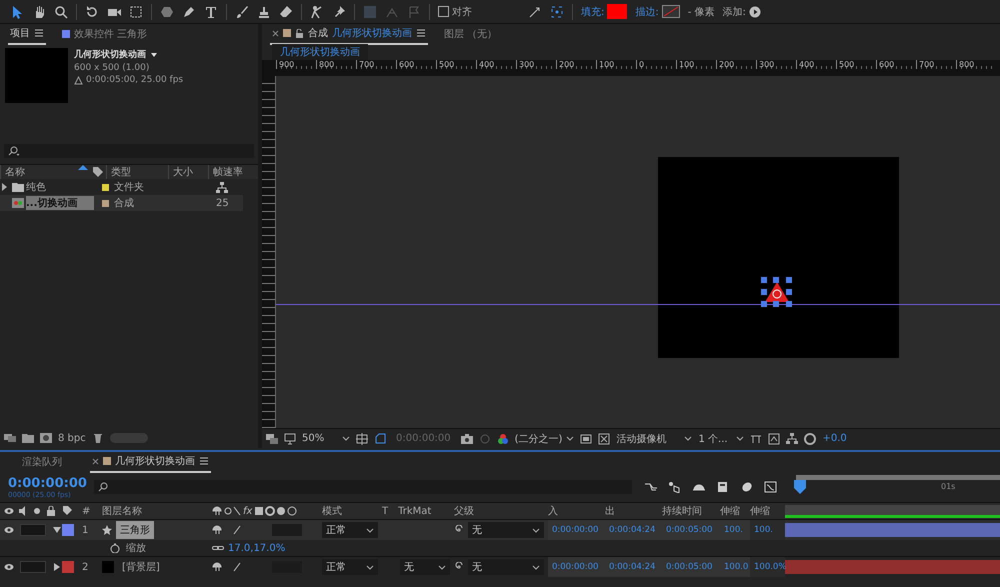 The image size is (1000, 587). Describe the element at coordinates (633, 511) in the screenshot. I see `column-header: 出` at that location.